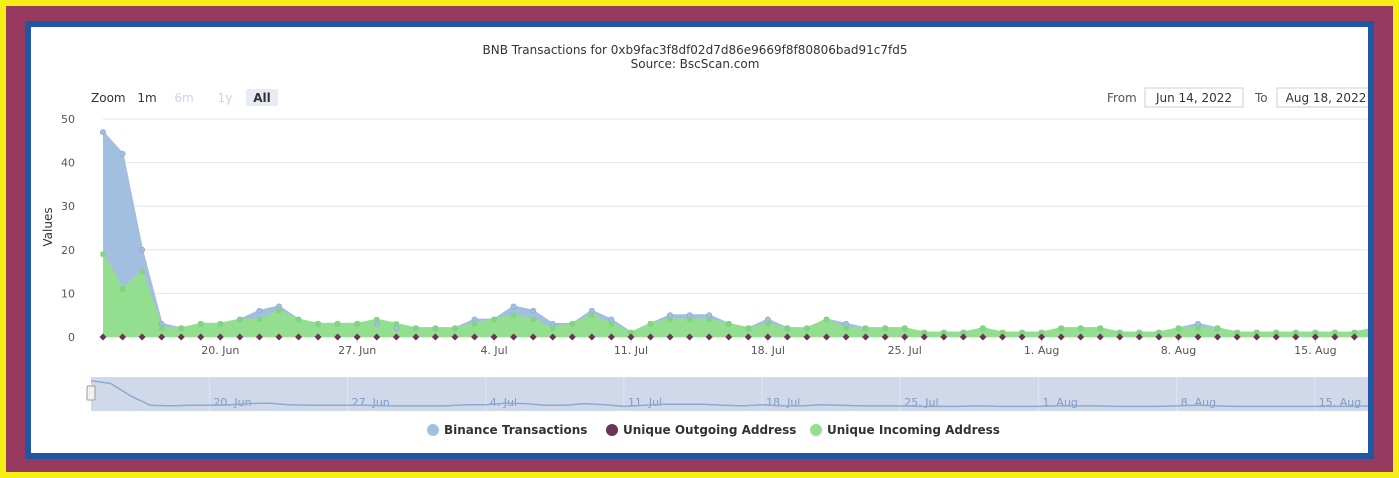  What do you see at coordinates (768, 350) in the screenshot?
I see `x-tick-label: 18. Jul` at bounding box center [768, 350].